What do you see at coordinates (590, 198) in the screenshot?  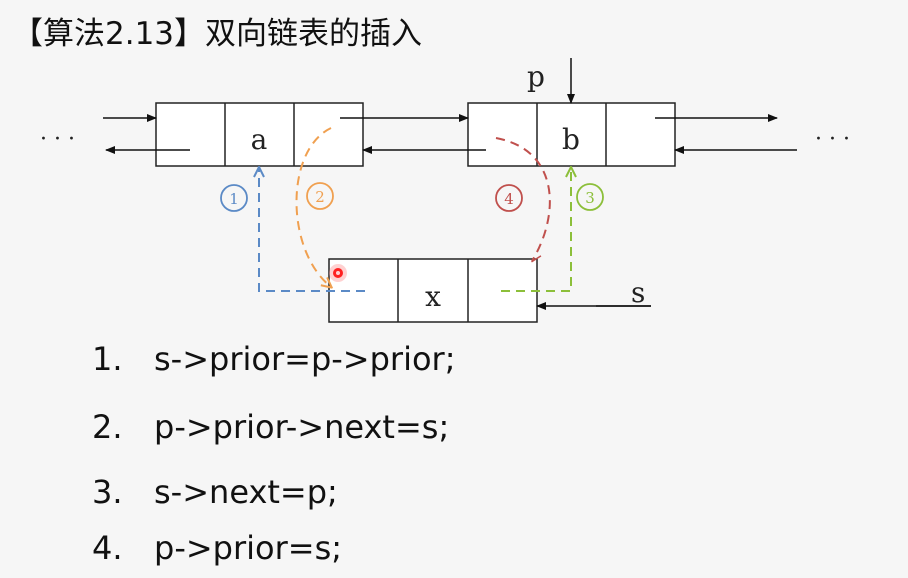 I see `step3-marker-label: 3` at bounding box center [590, 198].